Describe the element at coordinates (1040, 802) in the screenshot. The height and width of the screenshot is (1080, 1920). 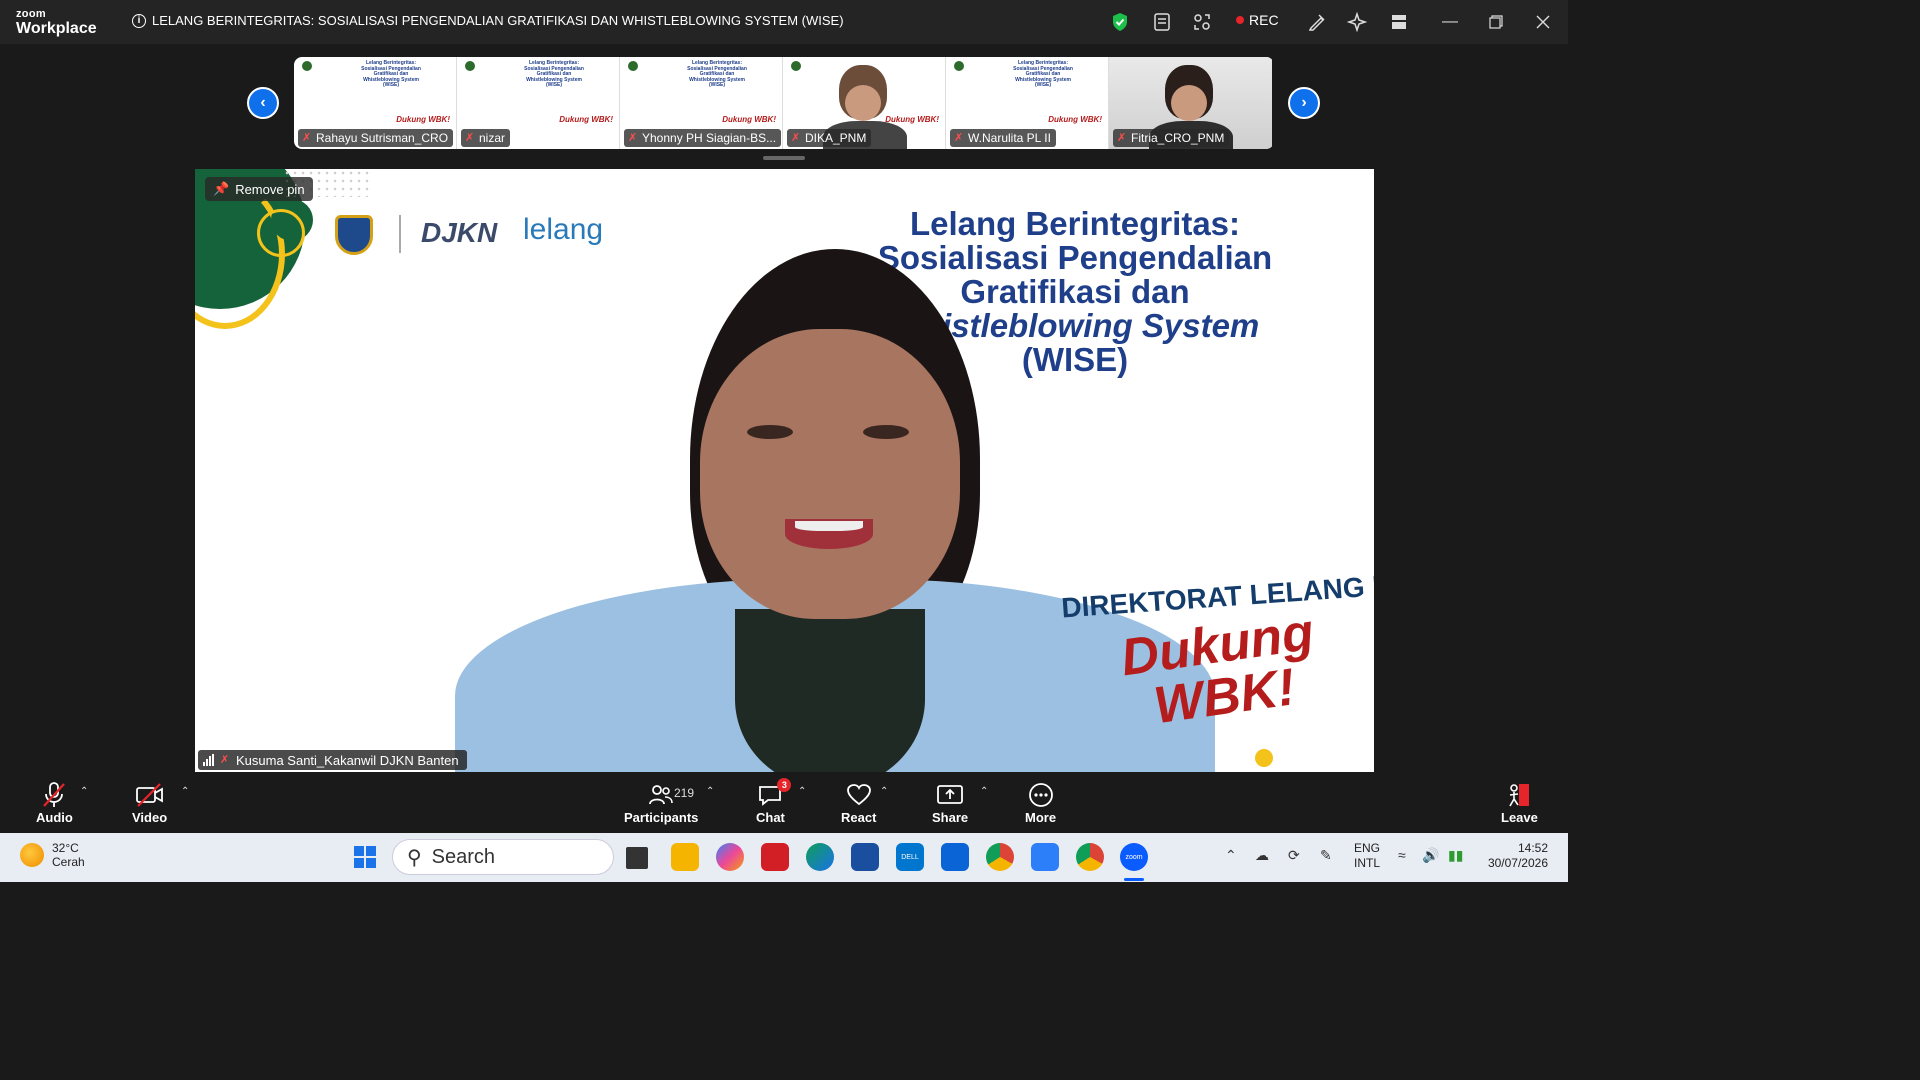
I see `more-button: More` at that location.